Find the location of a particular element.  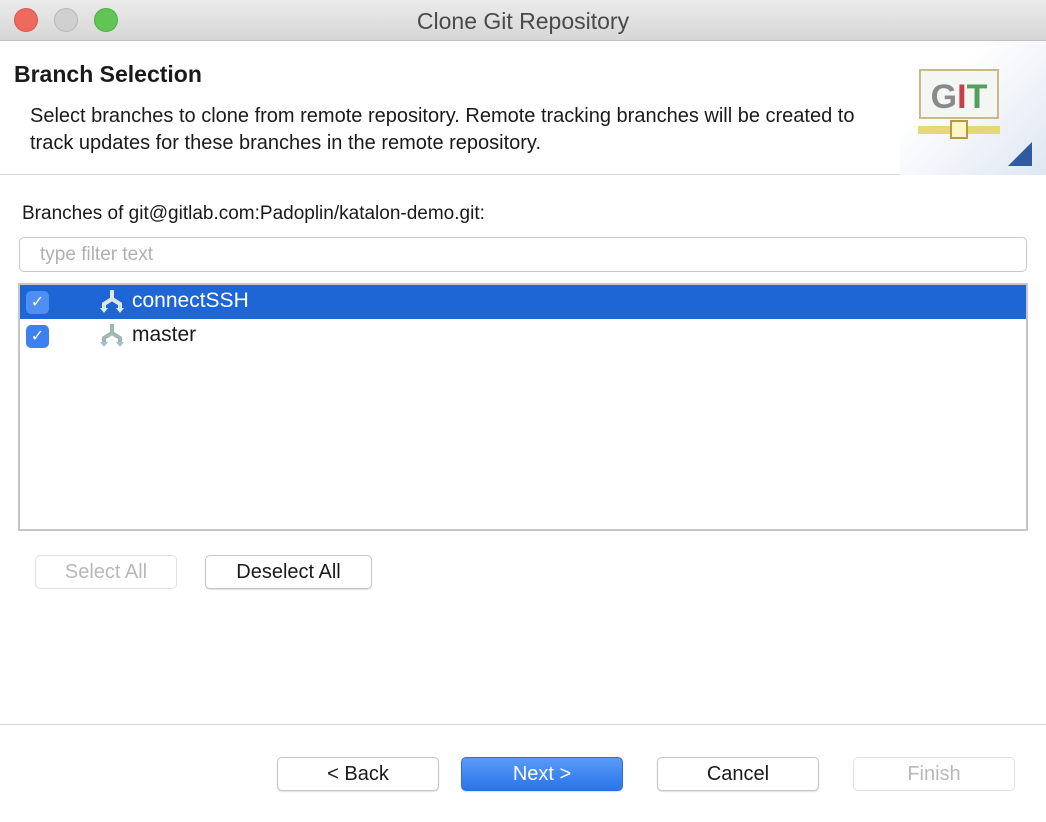

footer-divider is located at coordinates (523, 724).